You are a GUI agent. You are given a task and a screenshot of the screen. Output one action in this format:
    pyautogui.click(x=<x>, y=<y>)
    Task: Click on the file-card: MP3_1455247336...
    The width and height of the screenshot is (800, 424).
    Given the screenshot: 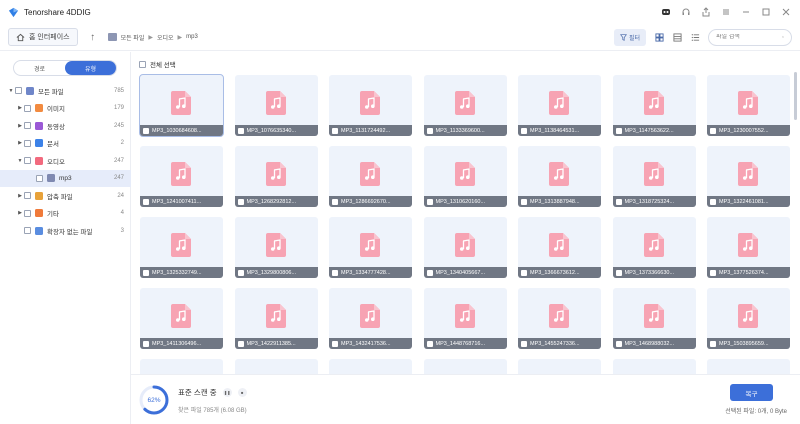 What is the action you would take?
    pyautogui.click(x=559, y=318)
    